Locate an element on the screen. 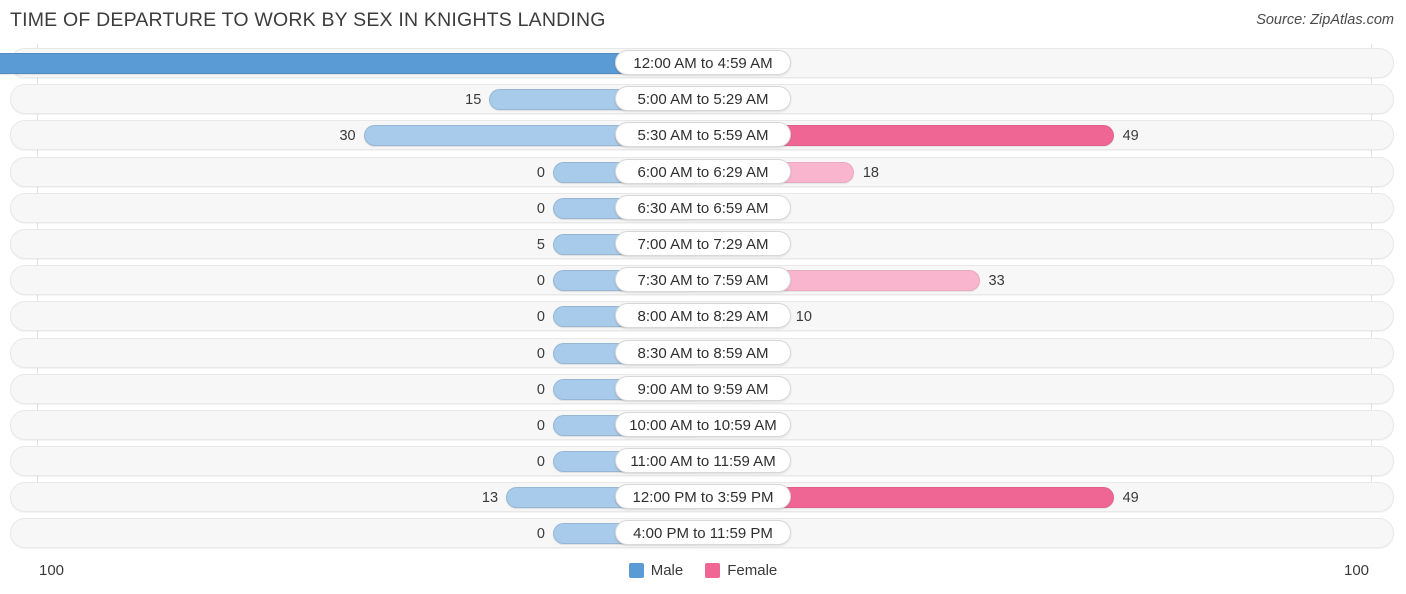 The height and width of the screenshot is (594, 1406). category-label: 6:00 AM to 6:29 AM is located at coordinates (703, 171).